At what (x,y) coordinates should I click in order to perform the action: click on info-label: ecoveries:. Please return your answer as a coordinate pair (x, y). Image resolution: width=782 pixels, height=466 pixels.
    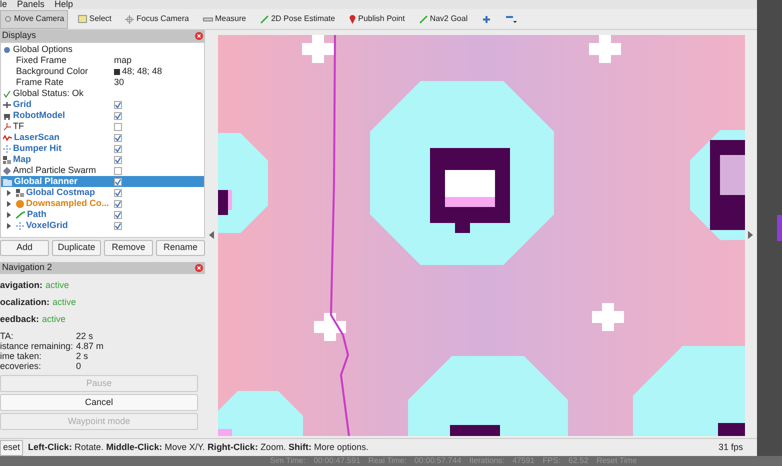
    Looking at the image, I should click on (21, 366).